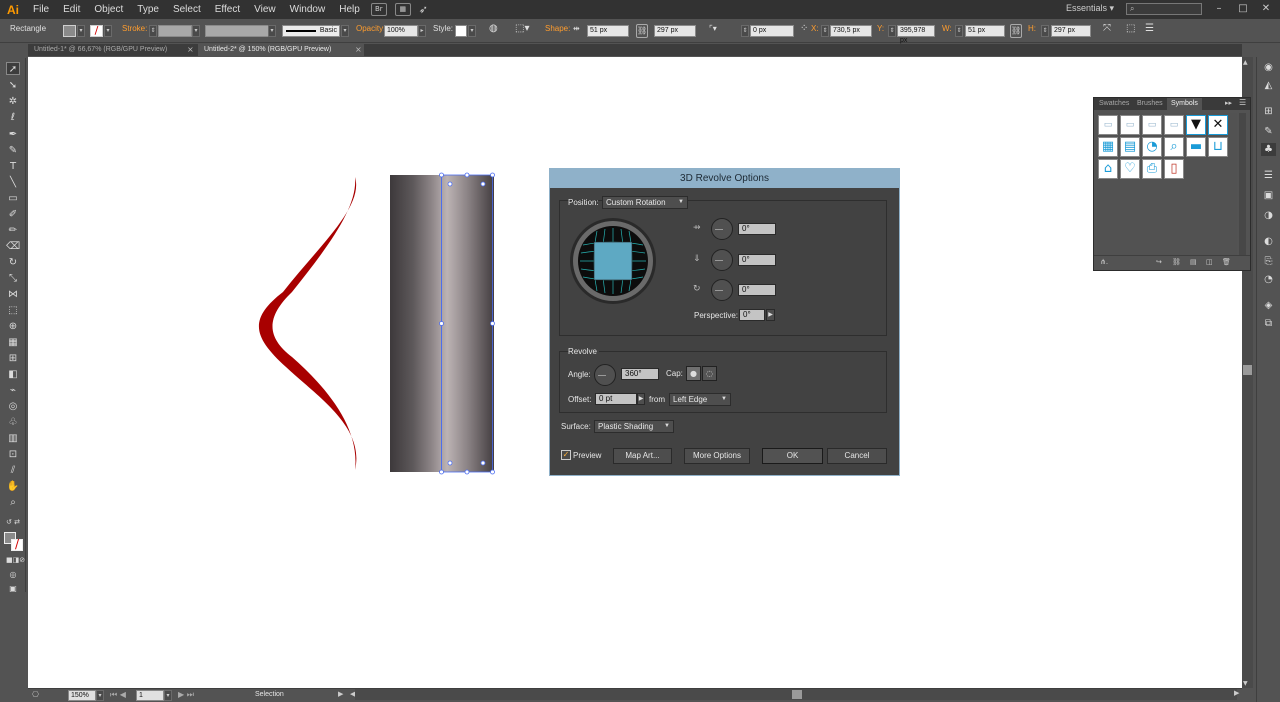  What do you see at coordinates (17, 544) in the screenshot?
I see `stroke-color-icon: /` at bounding box center [17, 544].